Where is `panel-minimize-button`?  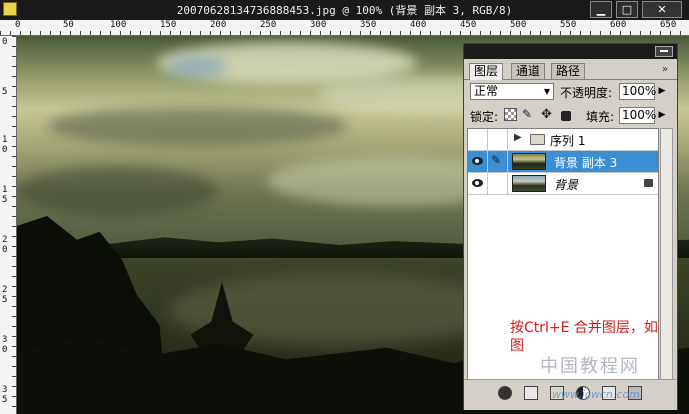 panel-minimize-button is located at coordinates (664, 51).